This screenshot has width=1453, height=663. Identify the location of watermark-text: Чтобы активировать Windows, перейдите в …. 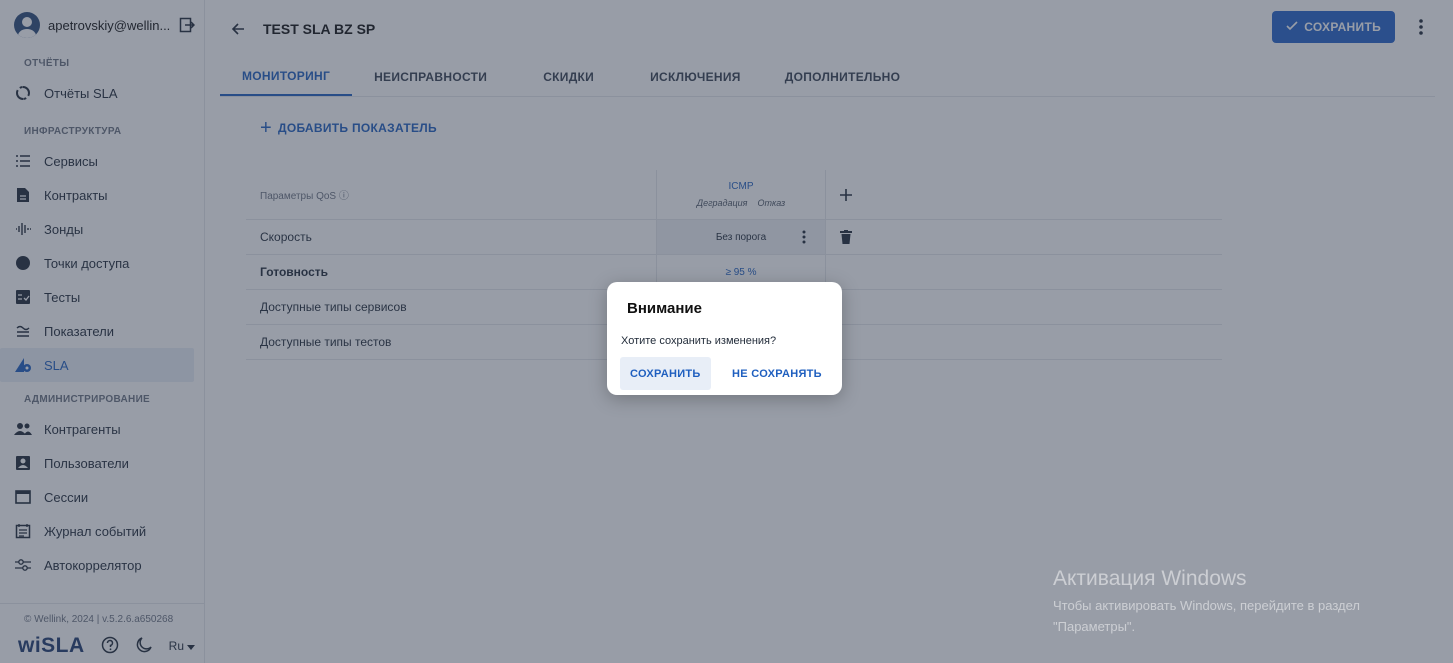
(1206, 616).